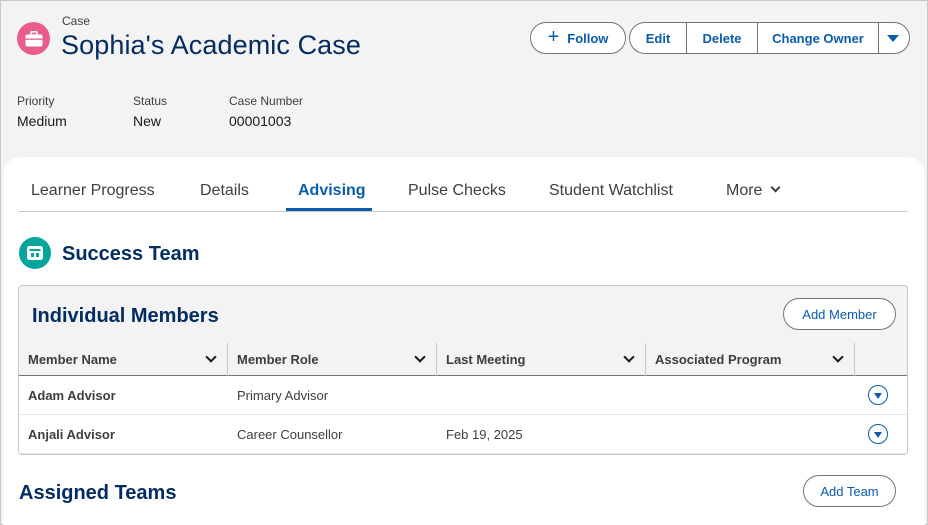 This screenshot has width=928, height=525. What do you see at coordinates (266, 111) in the screenshot?
I see `field-case-number: Case Number 00001003` at bounding box center [266, 111].